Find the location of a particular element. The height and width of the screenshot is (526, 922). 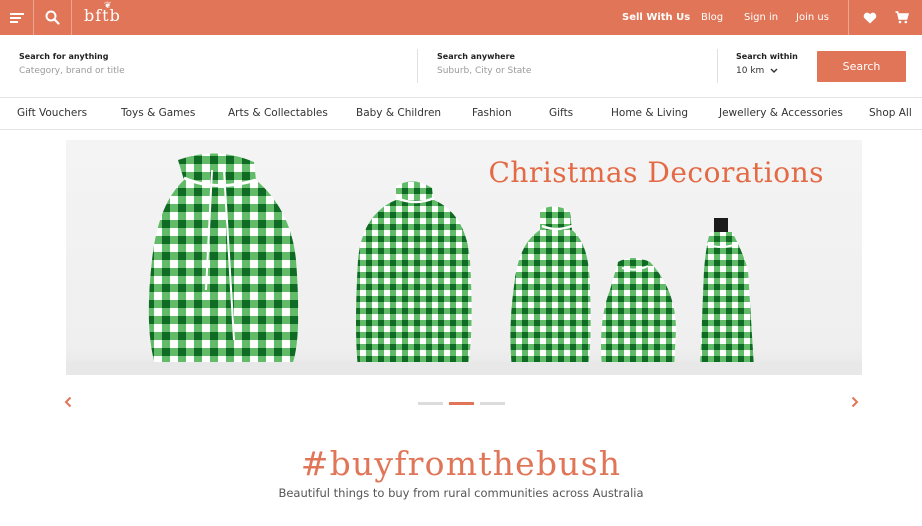

category-baby-children: Baby & Children is located at coordinates (398, 113).